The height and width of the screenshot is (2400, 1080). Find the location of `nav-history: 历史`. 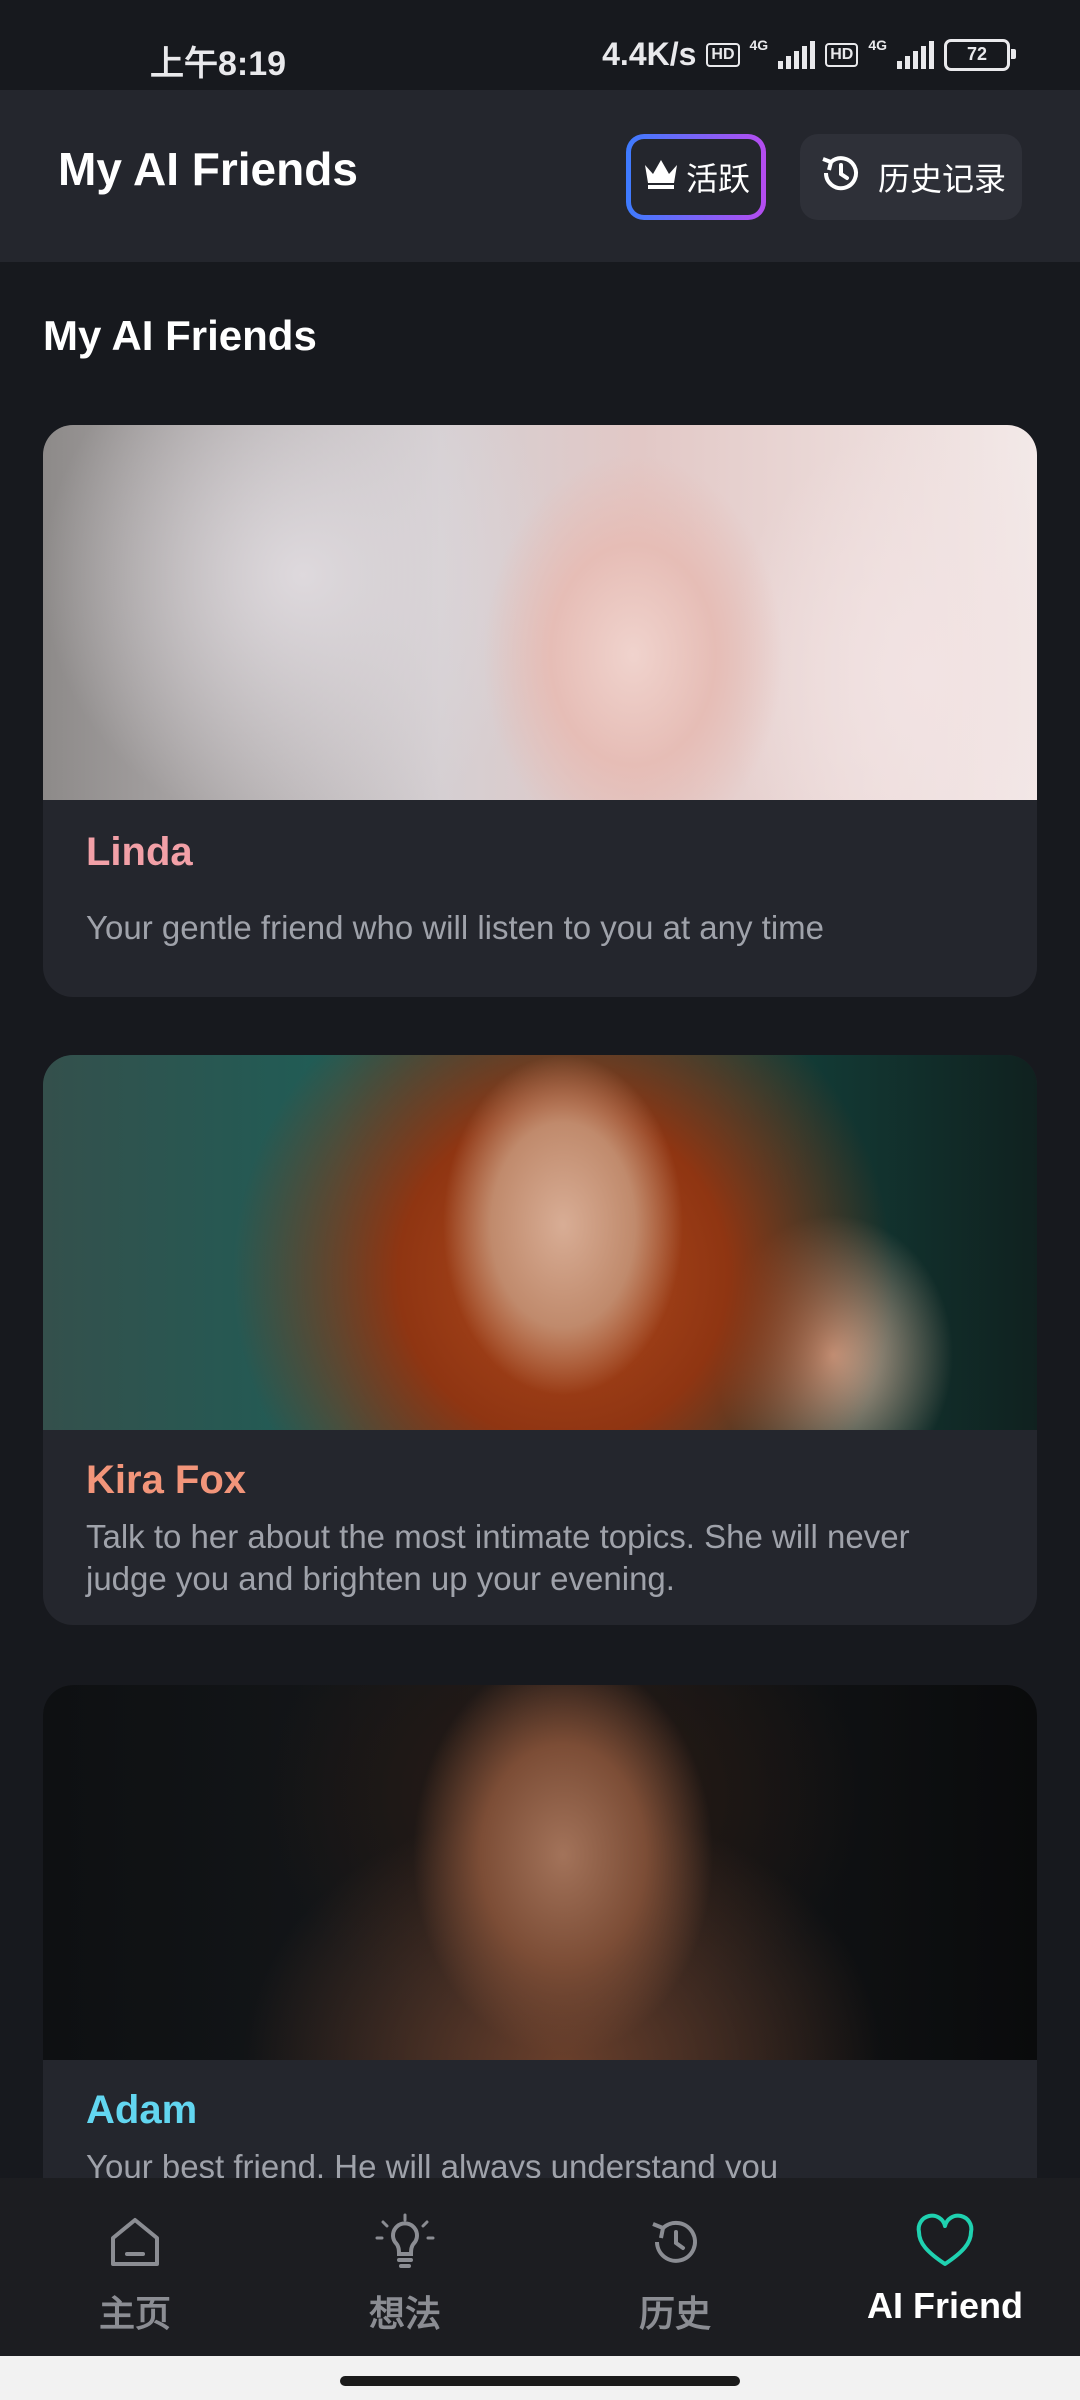

nav-history: 历史 is located at coordinates (675, 2267).